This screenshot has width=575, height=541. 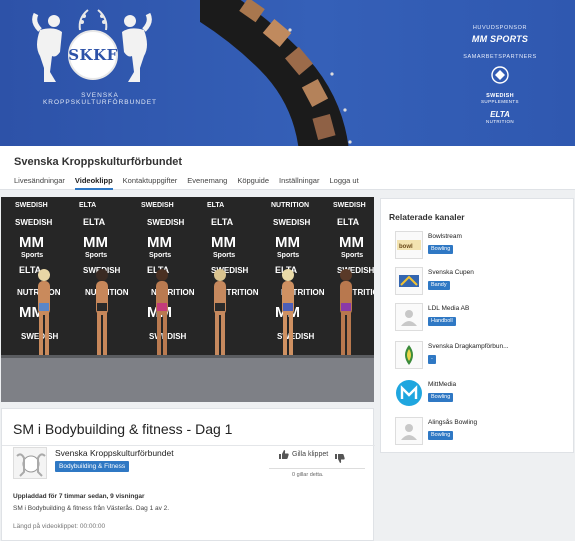 I want to click on main-sponsor-label: HUVUDSPONSOR, so click(x=500, y=28).